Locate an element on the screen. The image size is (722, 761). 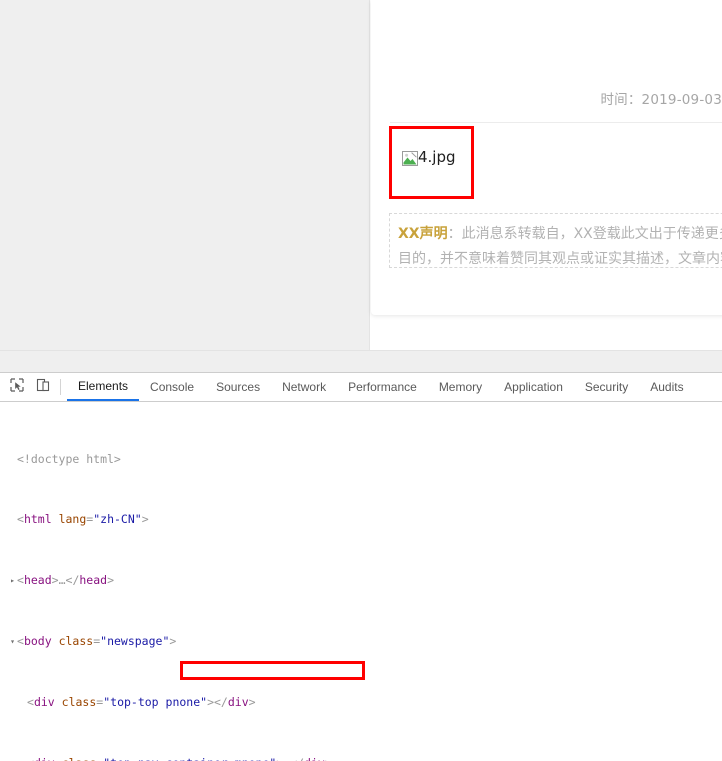
tab-application: Application is located at coordinates (533, 387).